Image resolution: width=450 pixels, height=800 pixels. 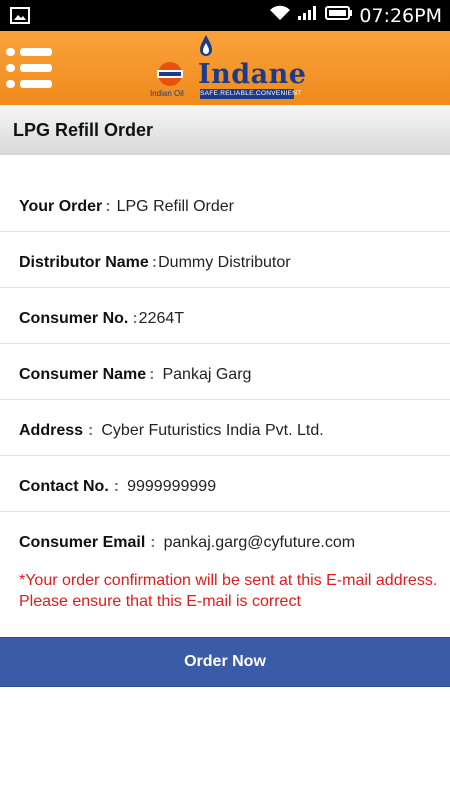 I want to click on field-value: 2264T, so click(x=161, y=318).